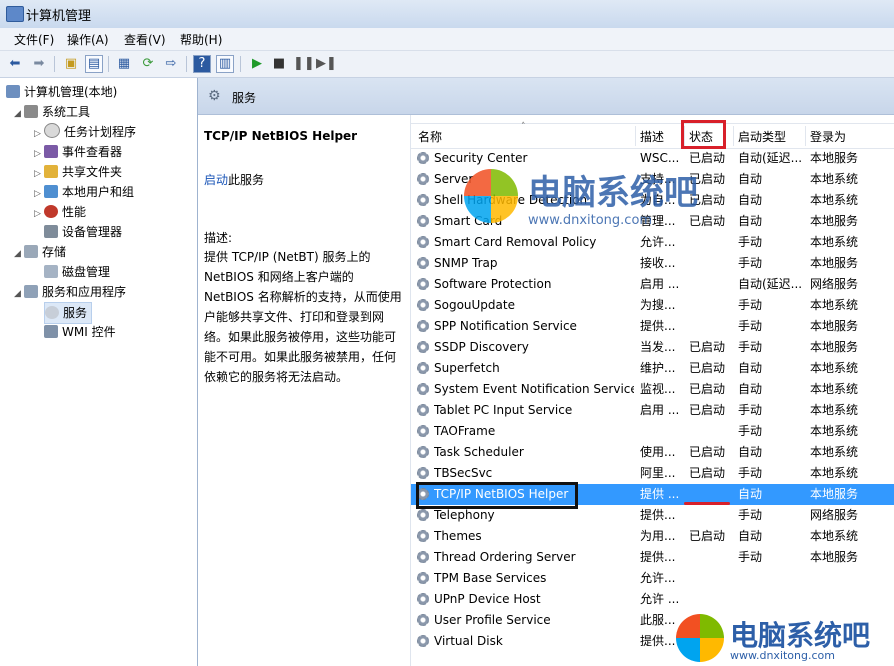 Image resolution: width=894 pixels, height=666 pixels. Describe the element at coordinates (326, 64) in the screenshot. I see `restart-service-icon: ▶❚` at that location.